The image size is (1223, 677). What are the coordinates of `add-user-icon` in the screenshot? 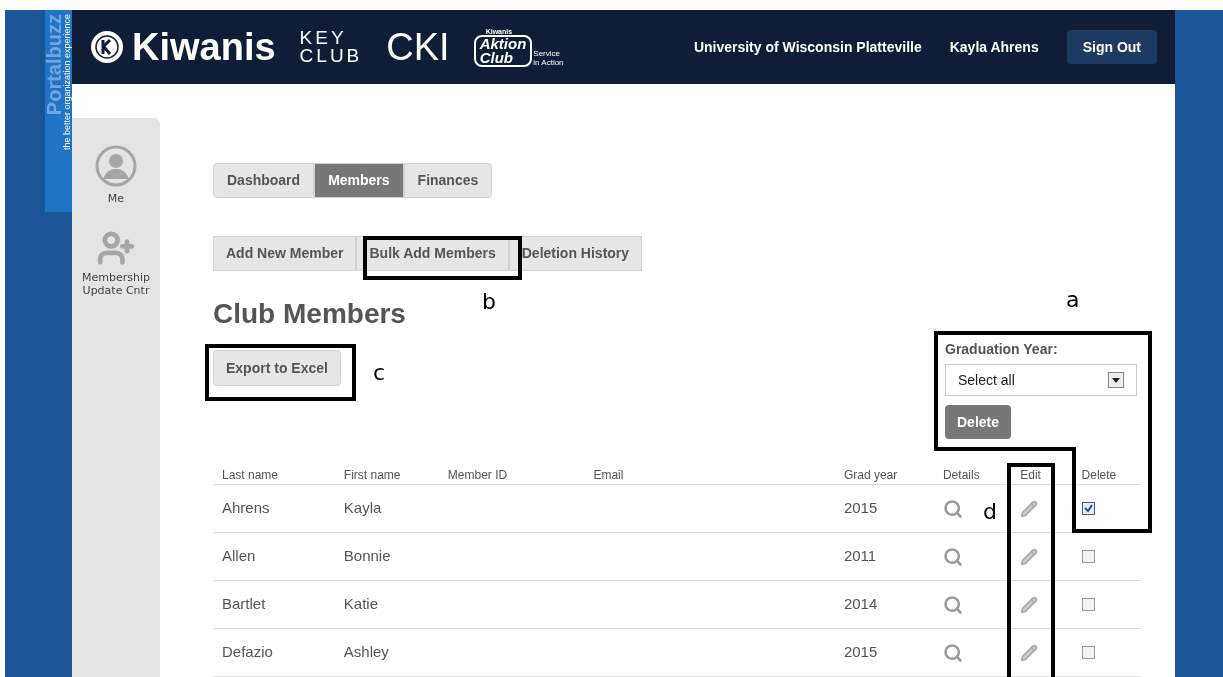 It's located at (116, 248).